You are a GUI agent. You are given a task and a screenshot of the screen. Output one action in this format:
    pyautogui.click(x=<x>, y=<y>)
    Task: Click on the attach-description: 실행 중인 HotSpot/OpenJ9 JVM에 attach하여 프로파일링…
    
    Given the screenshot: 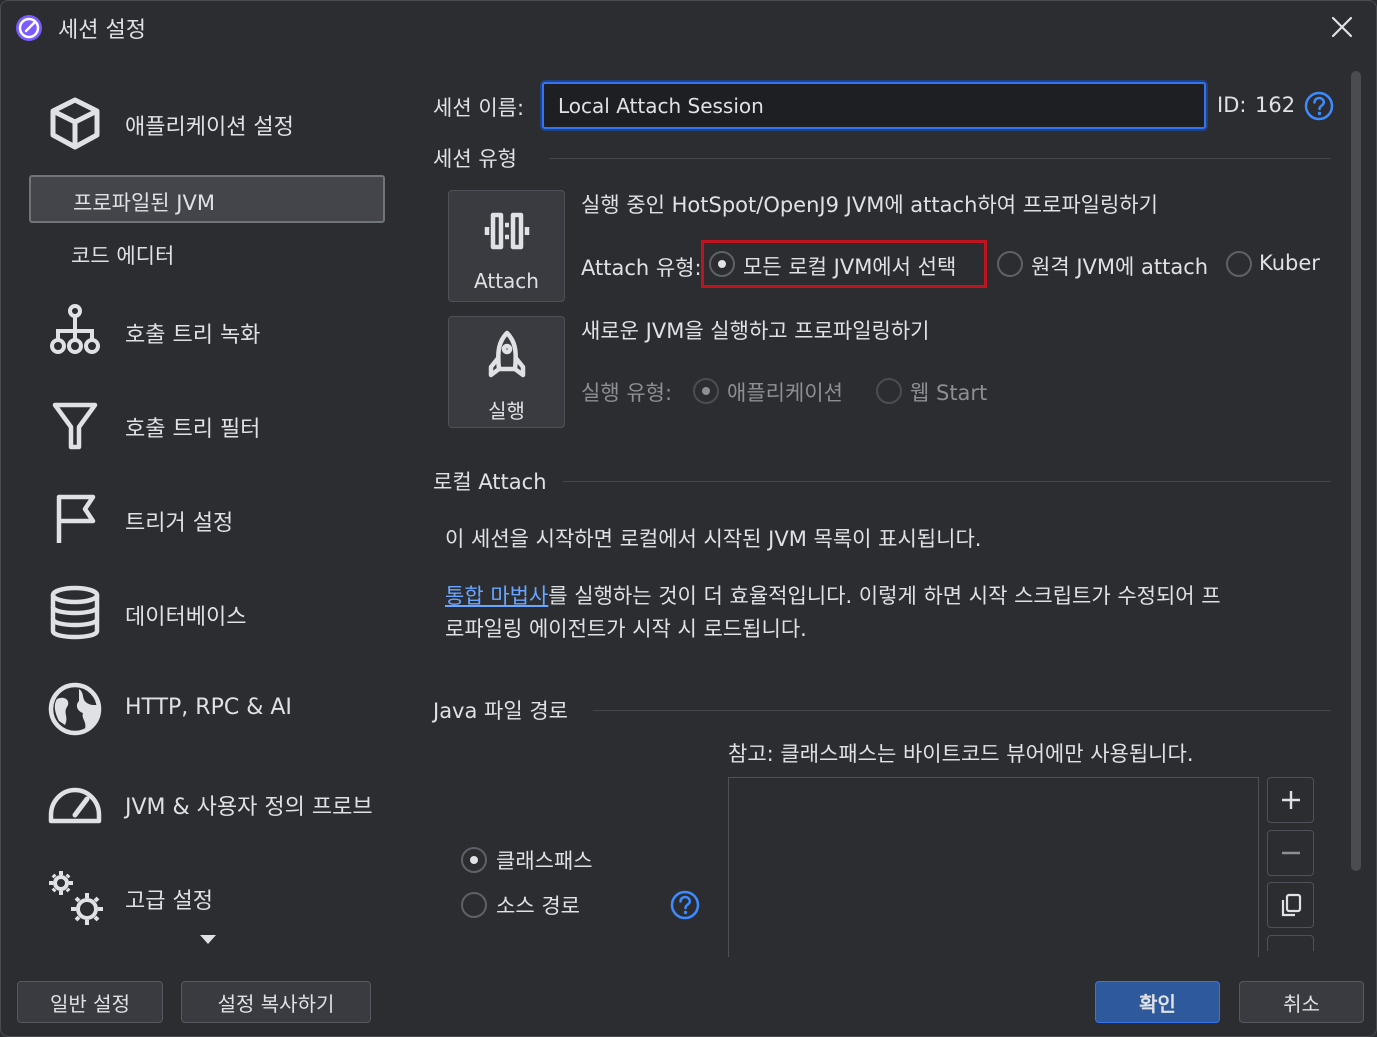 What is the action you would take?
    pyautogui.click(x=869, y=205)
    